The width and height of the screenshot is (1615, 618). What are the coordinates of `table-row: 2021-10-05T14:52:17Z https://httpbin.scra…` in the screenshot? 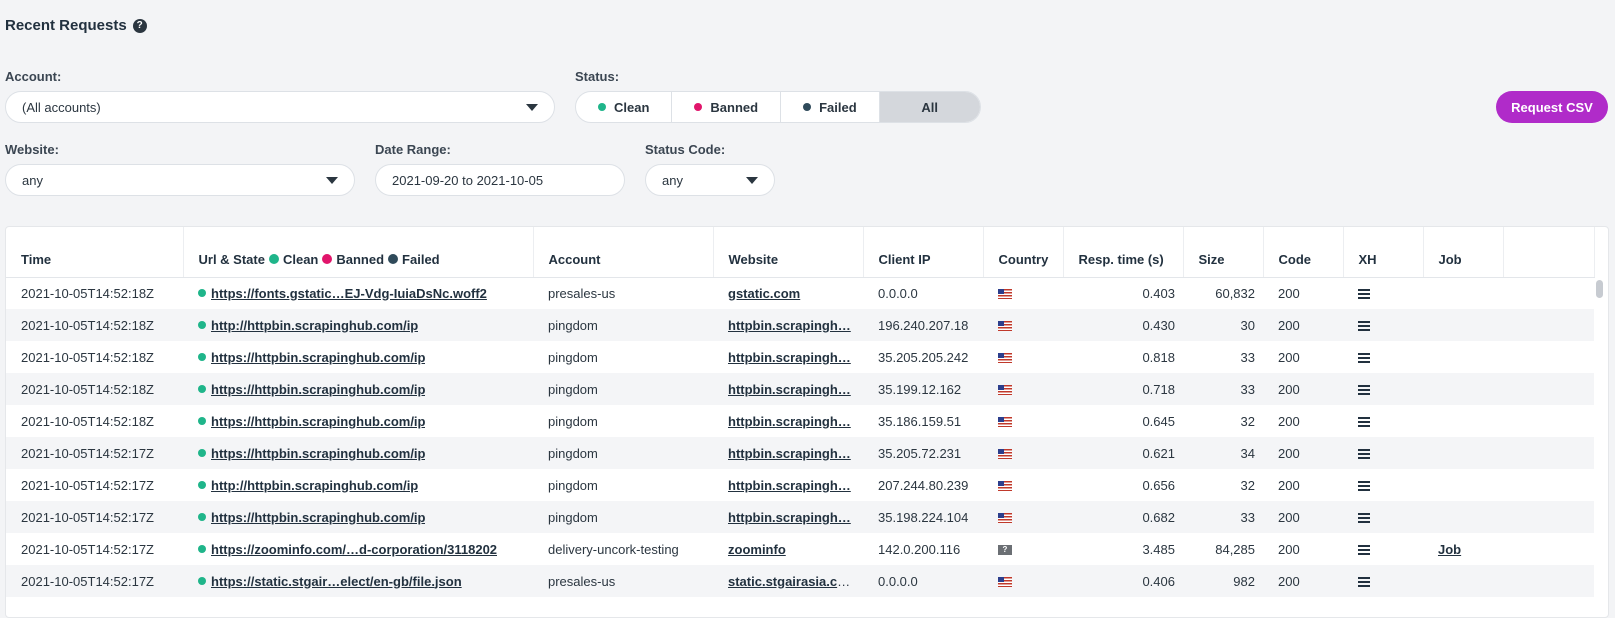 It's located at (800, 453).